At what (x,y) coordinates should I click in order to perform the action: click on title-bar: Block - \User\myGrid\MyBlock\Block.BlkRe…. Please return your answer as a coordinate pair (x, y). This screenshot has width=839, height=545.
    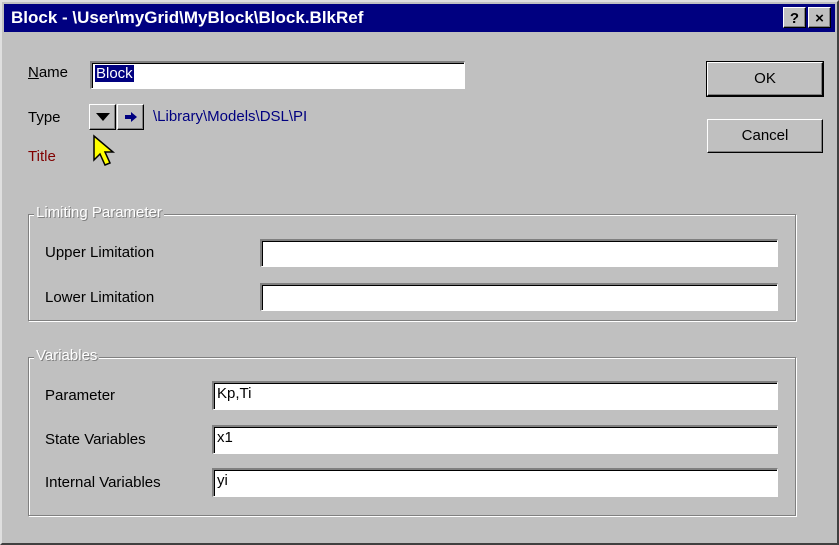
    Looking at the image, I should click on (419, 18).